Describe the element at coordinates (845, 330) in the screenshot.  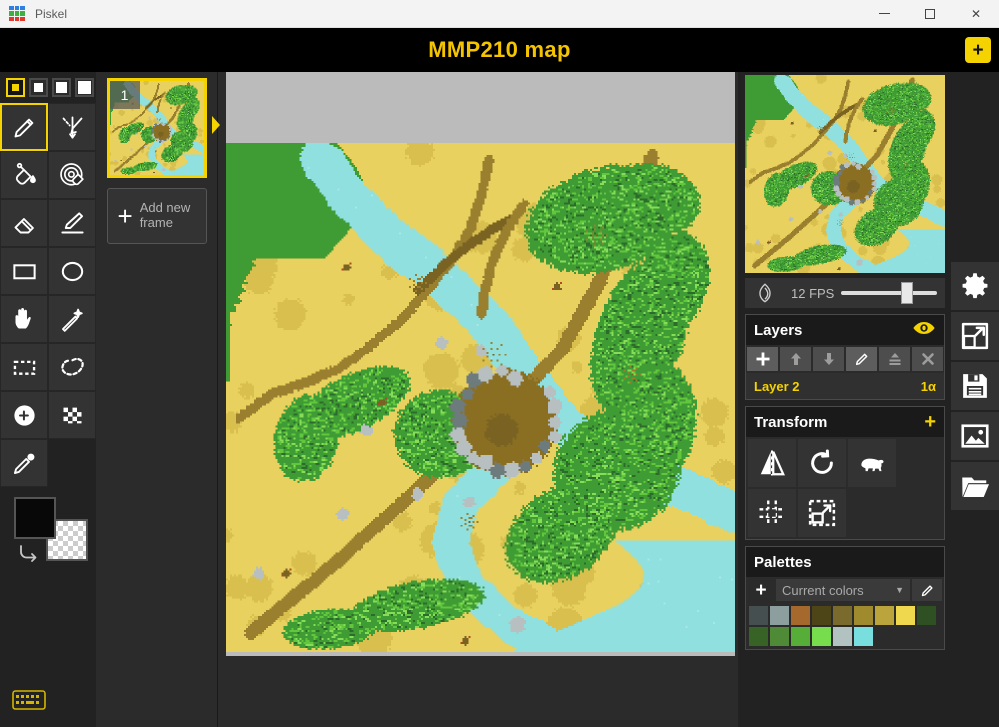
I see `layers-panel-header: Layers` at that location.